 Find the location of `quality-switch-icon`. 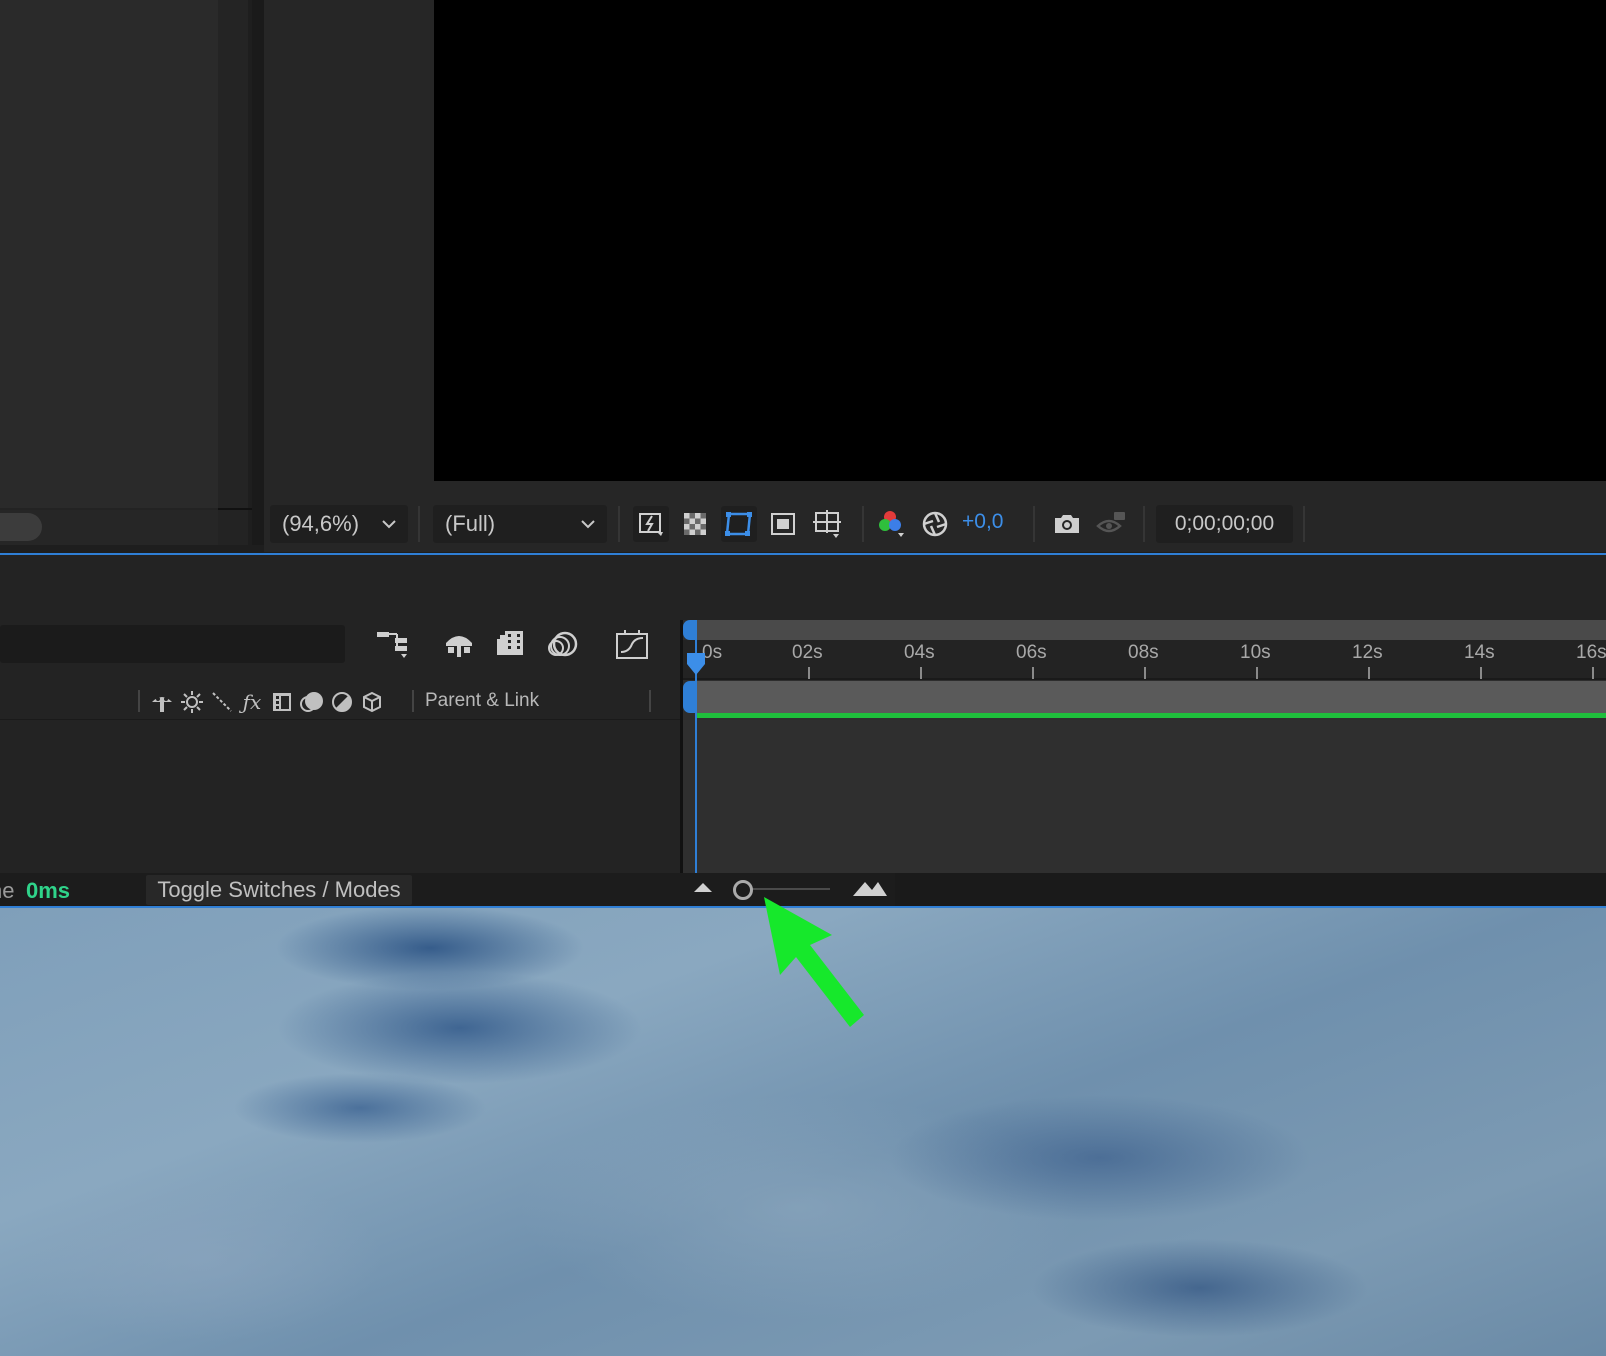

quality-switch-icon is located at coordinates (222, 702).